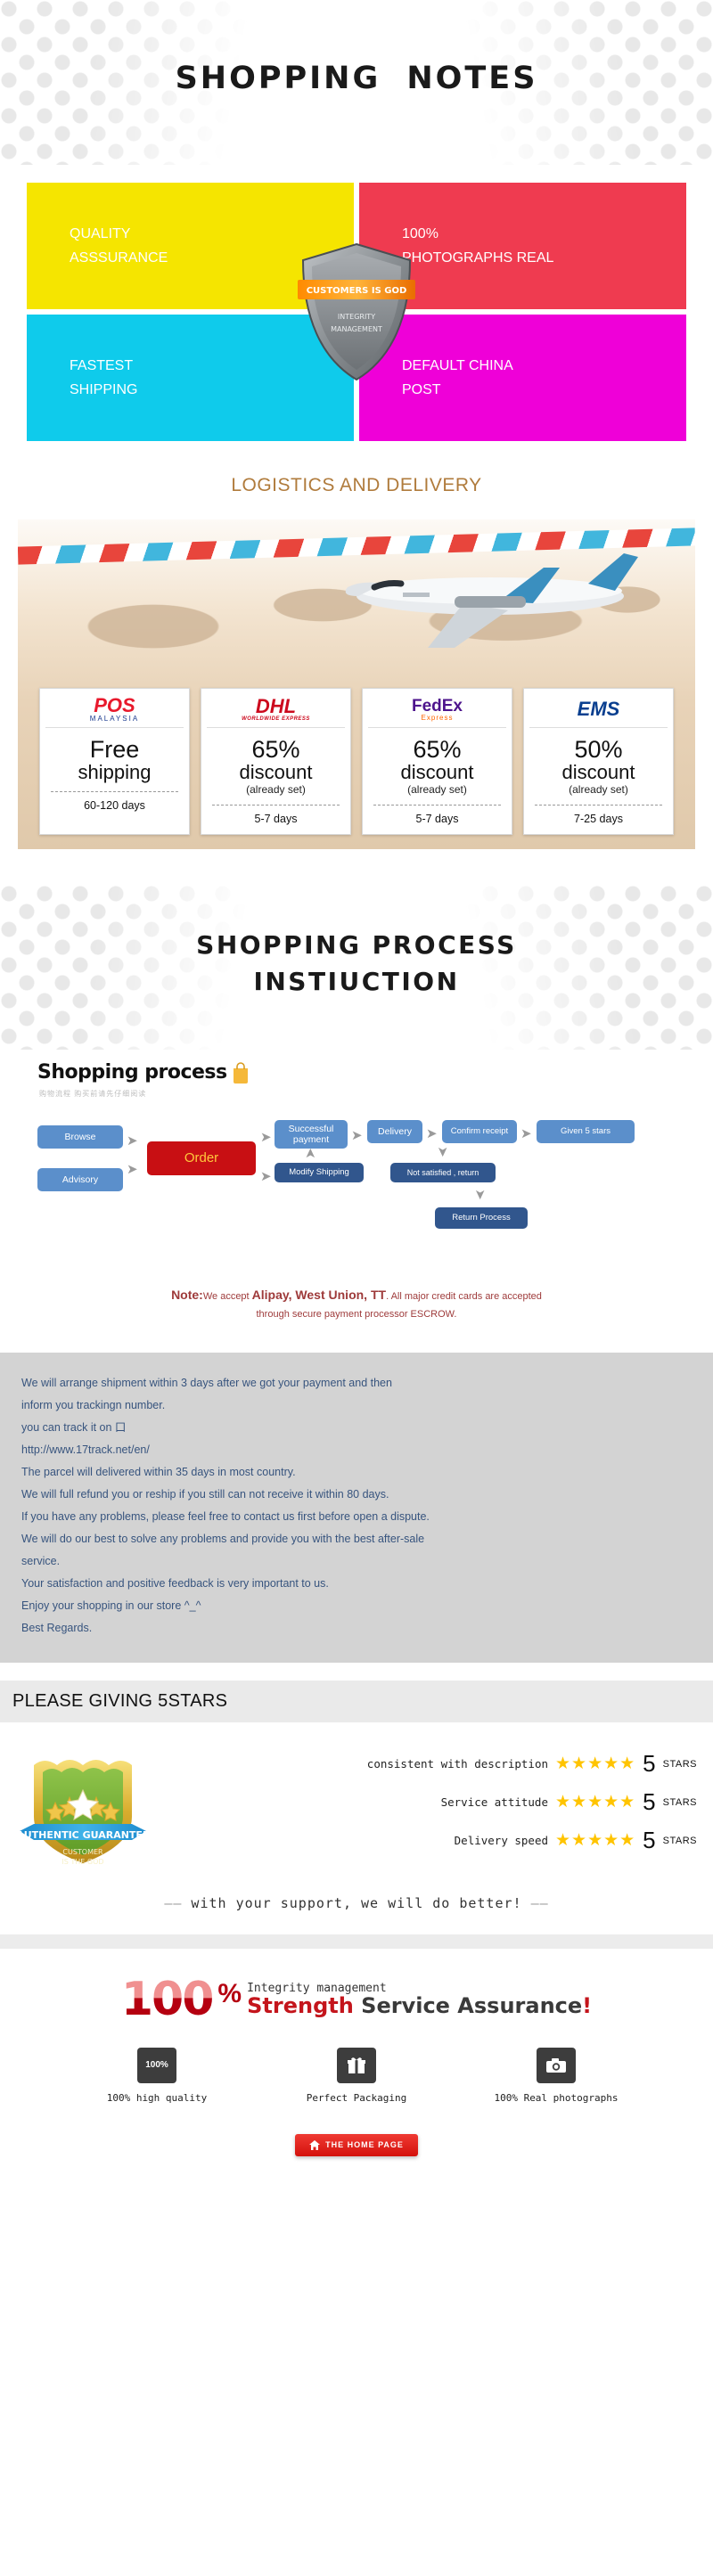 This screenshot has height=2576, width=713. I want to click on left-dash: ——, so click(173, 1902).